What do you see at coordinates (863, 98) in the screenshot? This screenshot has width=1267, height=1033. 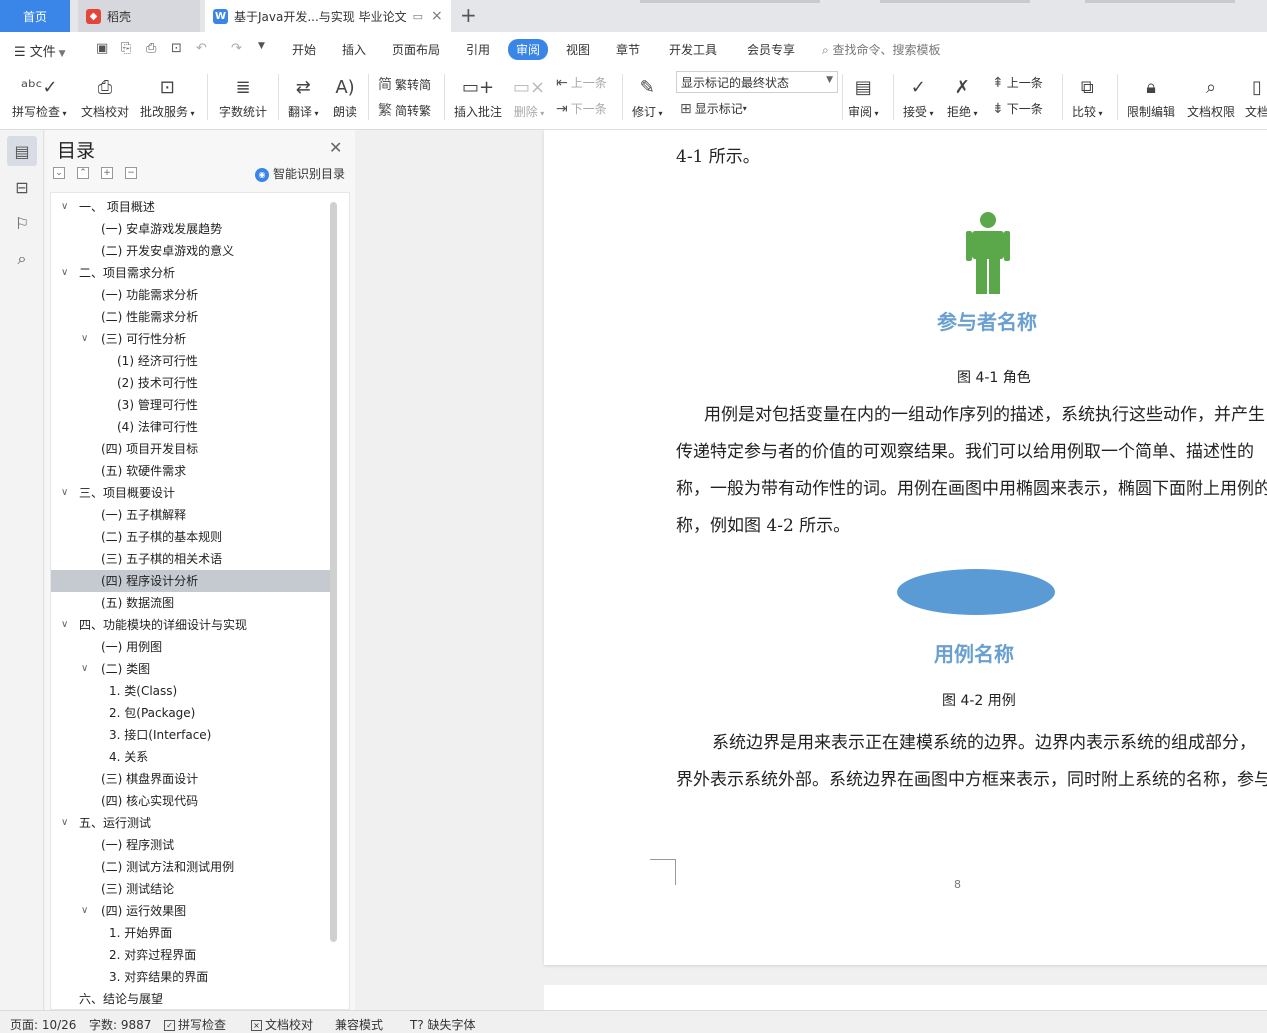 I see `review-pane-button: ▤ 审阅 ▾` at bounding box center [863, 98].